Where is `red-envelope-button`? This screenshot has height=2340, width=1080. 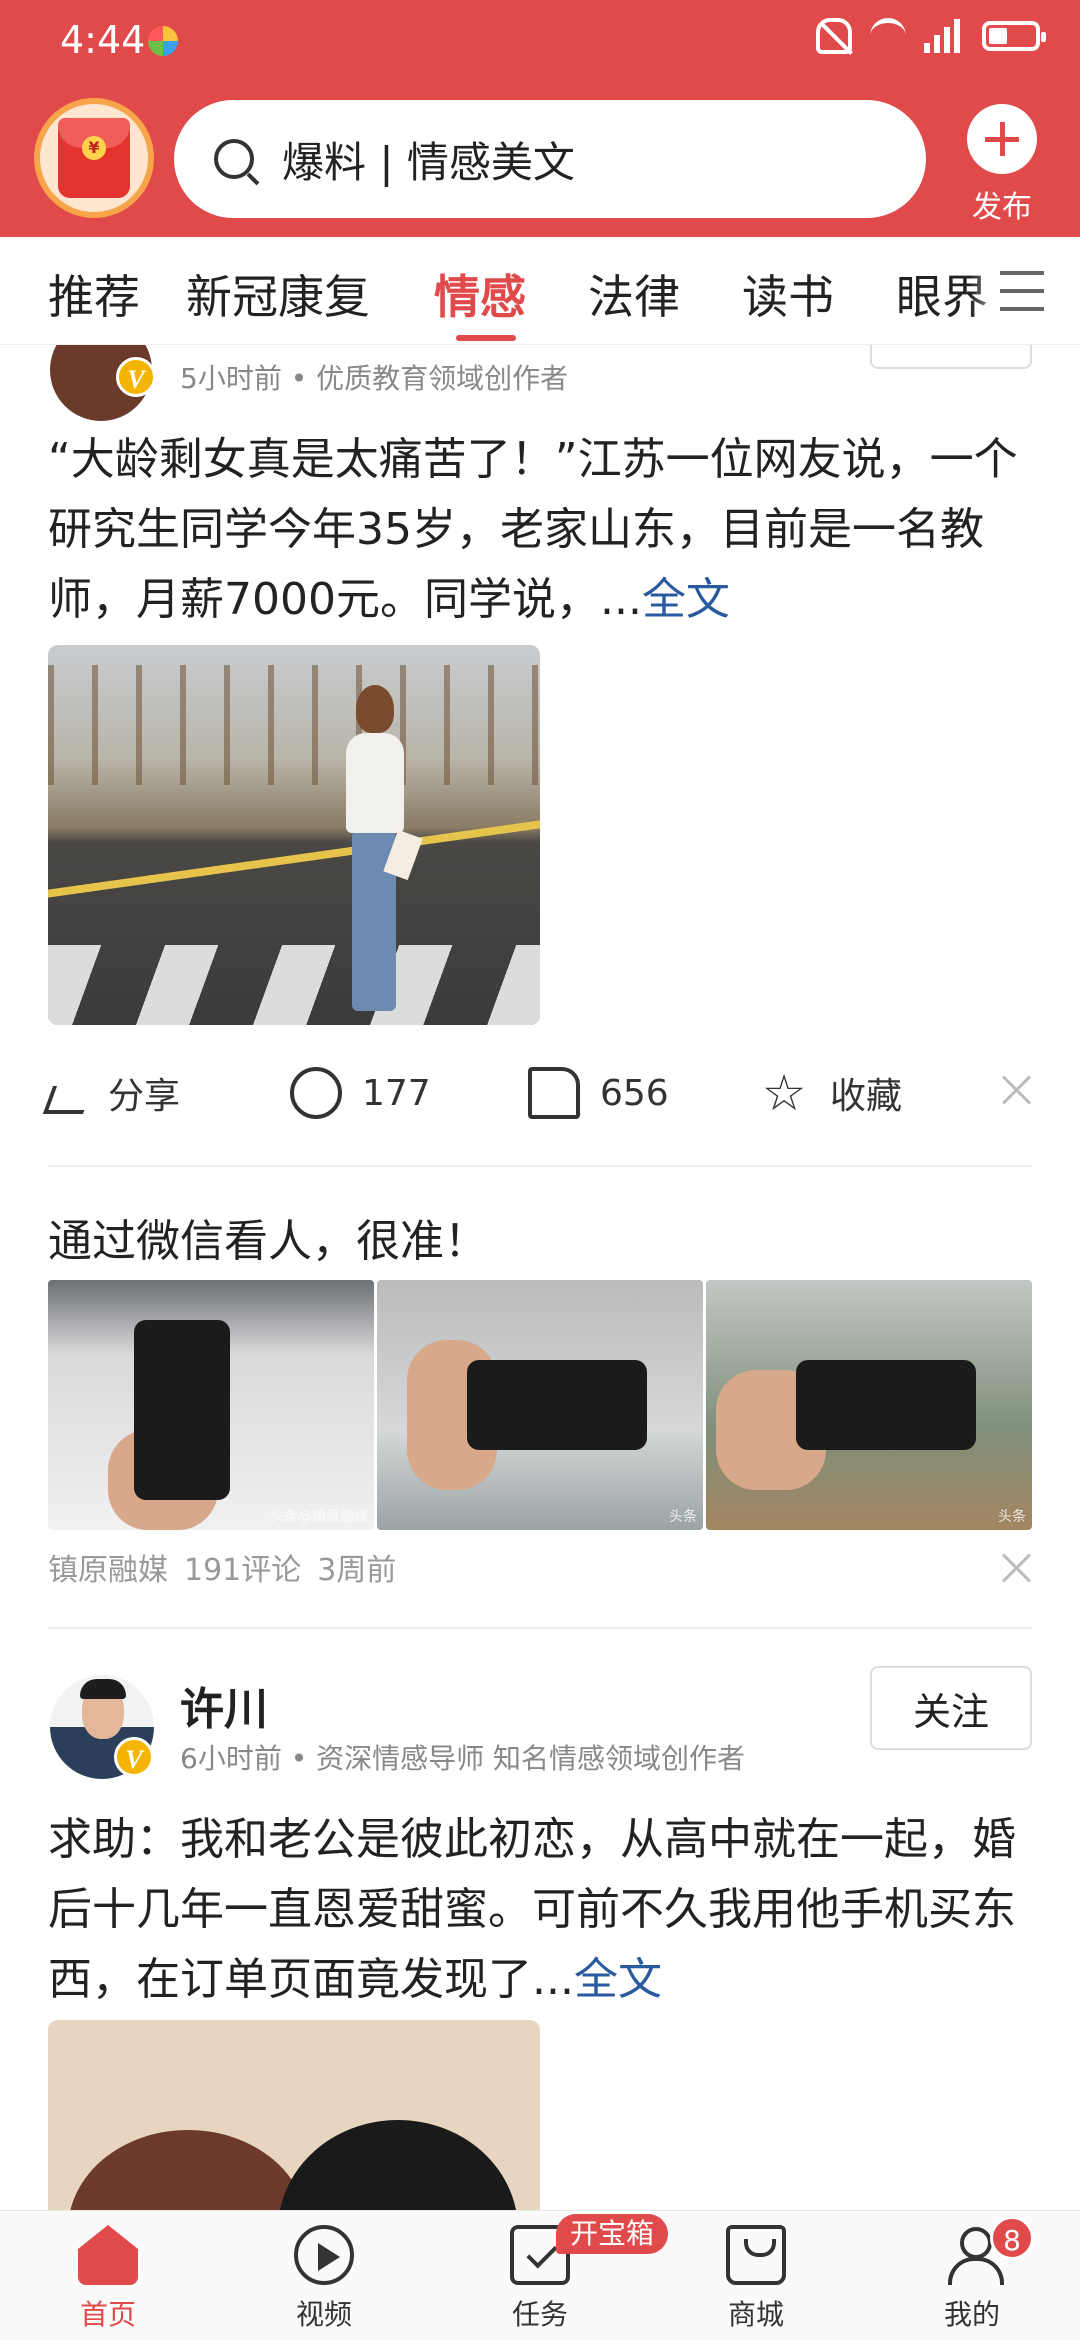 red-envelope-button is located at coordinates (94, 158).